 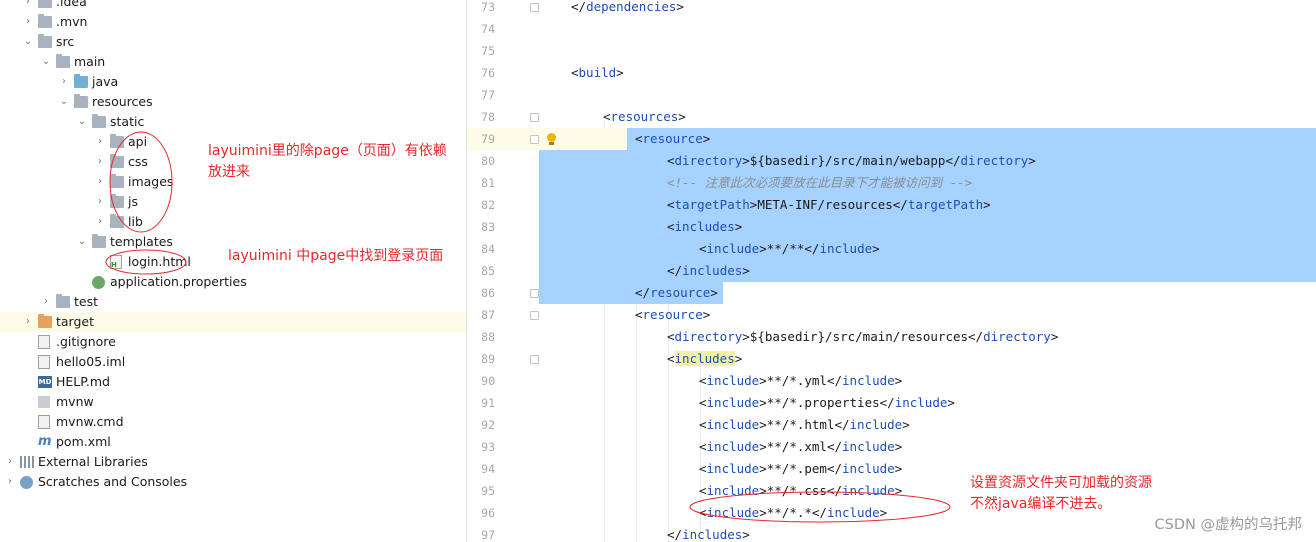 What do you see at coordinates (233, 362) in the screenshot?
I see `tree-item: hello05.iml` at bounding box center [233, 362].